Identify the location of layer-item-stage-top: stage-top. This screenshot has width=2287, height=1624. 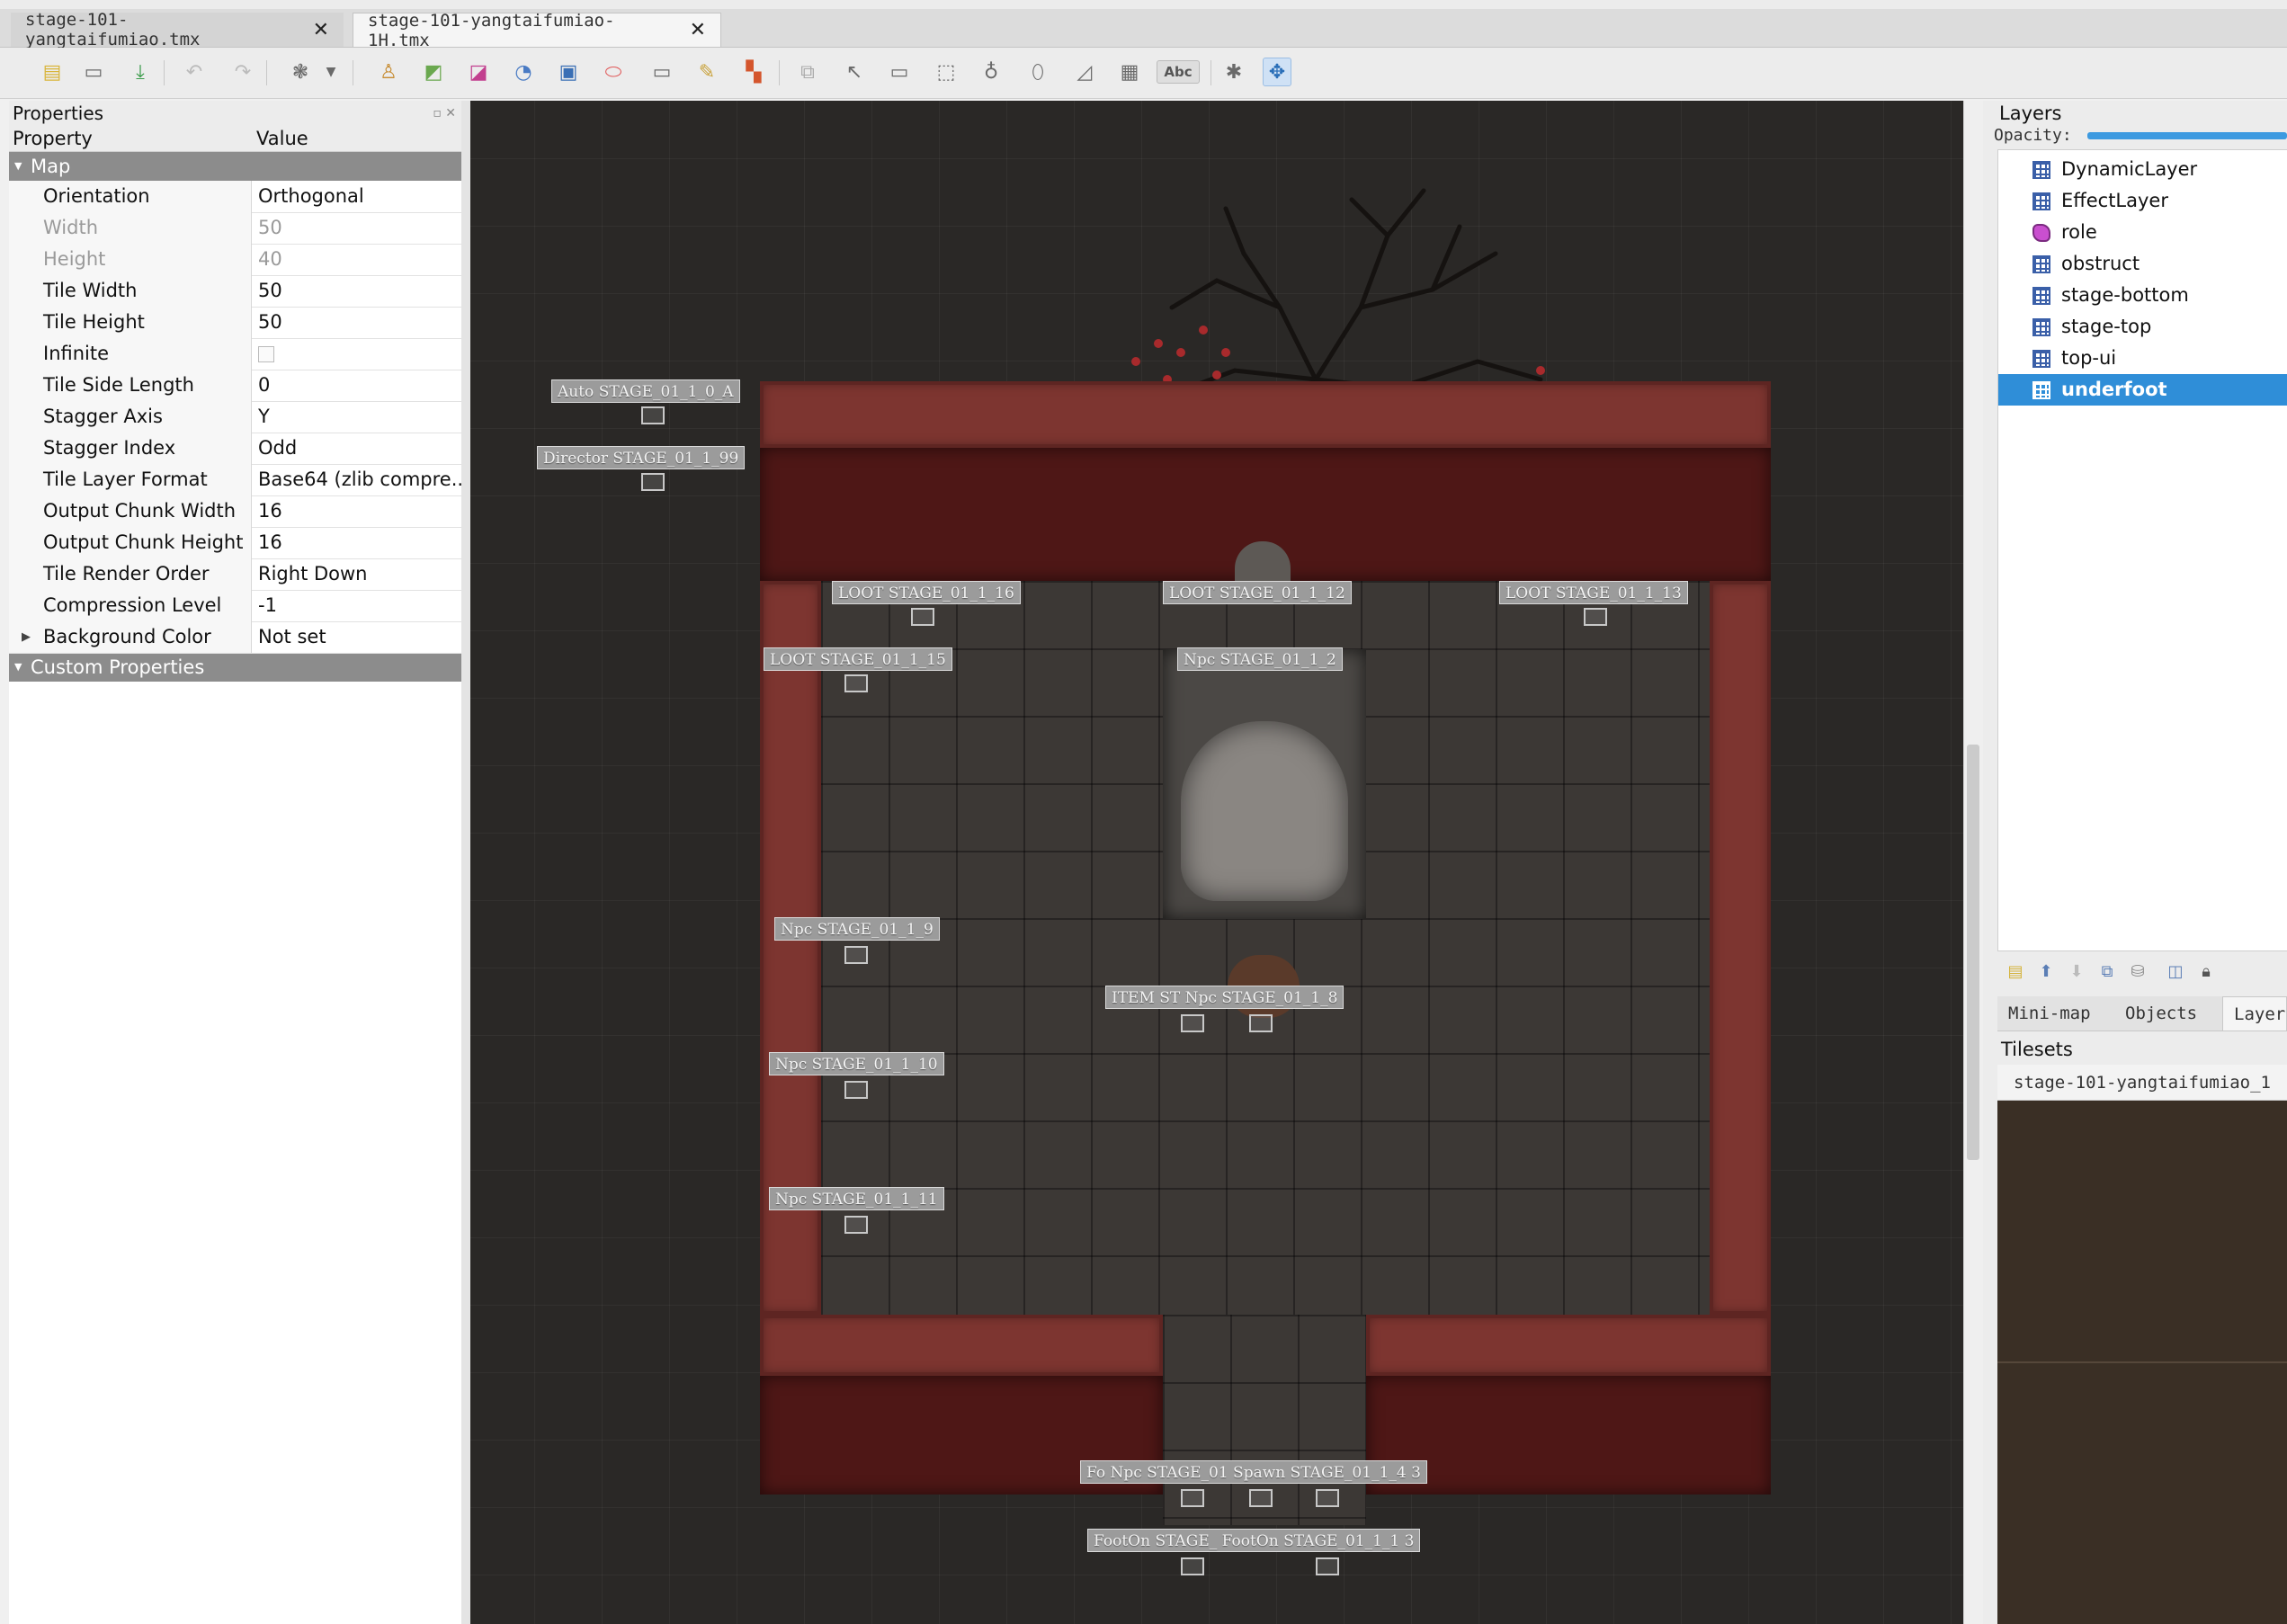
(2142, 327).